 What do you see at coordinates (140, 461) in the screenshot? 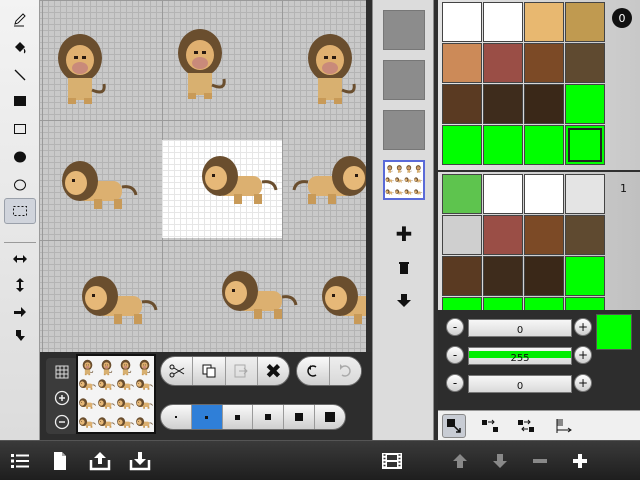
I see `import-icon` at bounding box center [140, 461].